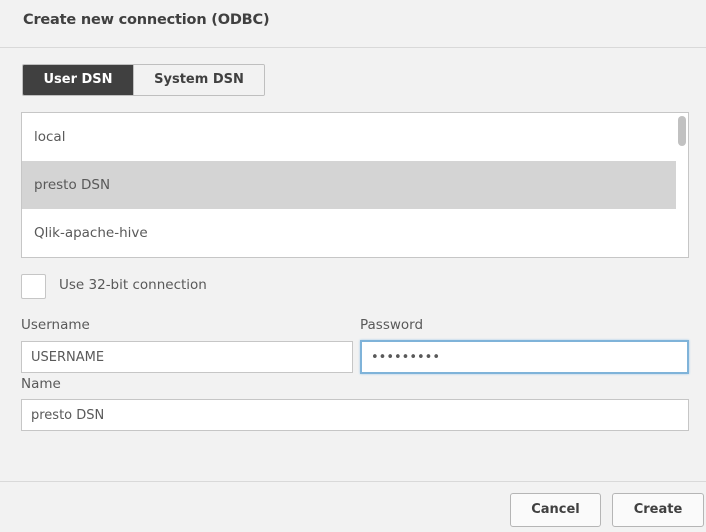  I want to click on dsn-type-tabs: User DSN System DSN, so click(143, 80).